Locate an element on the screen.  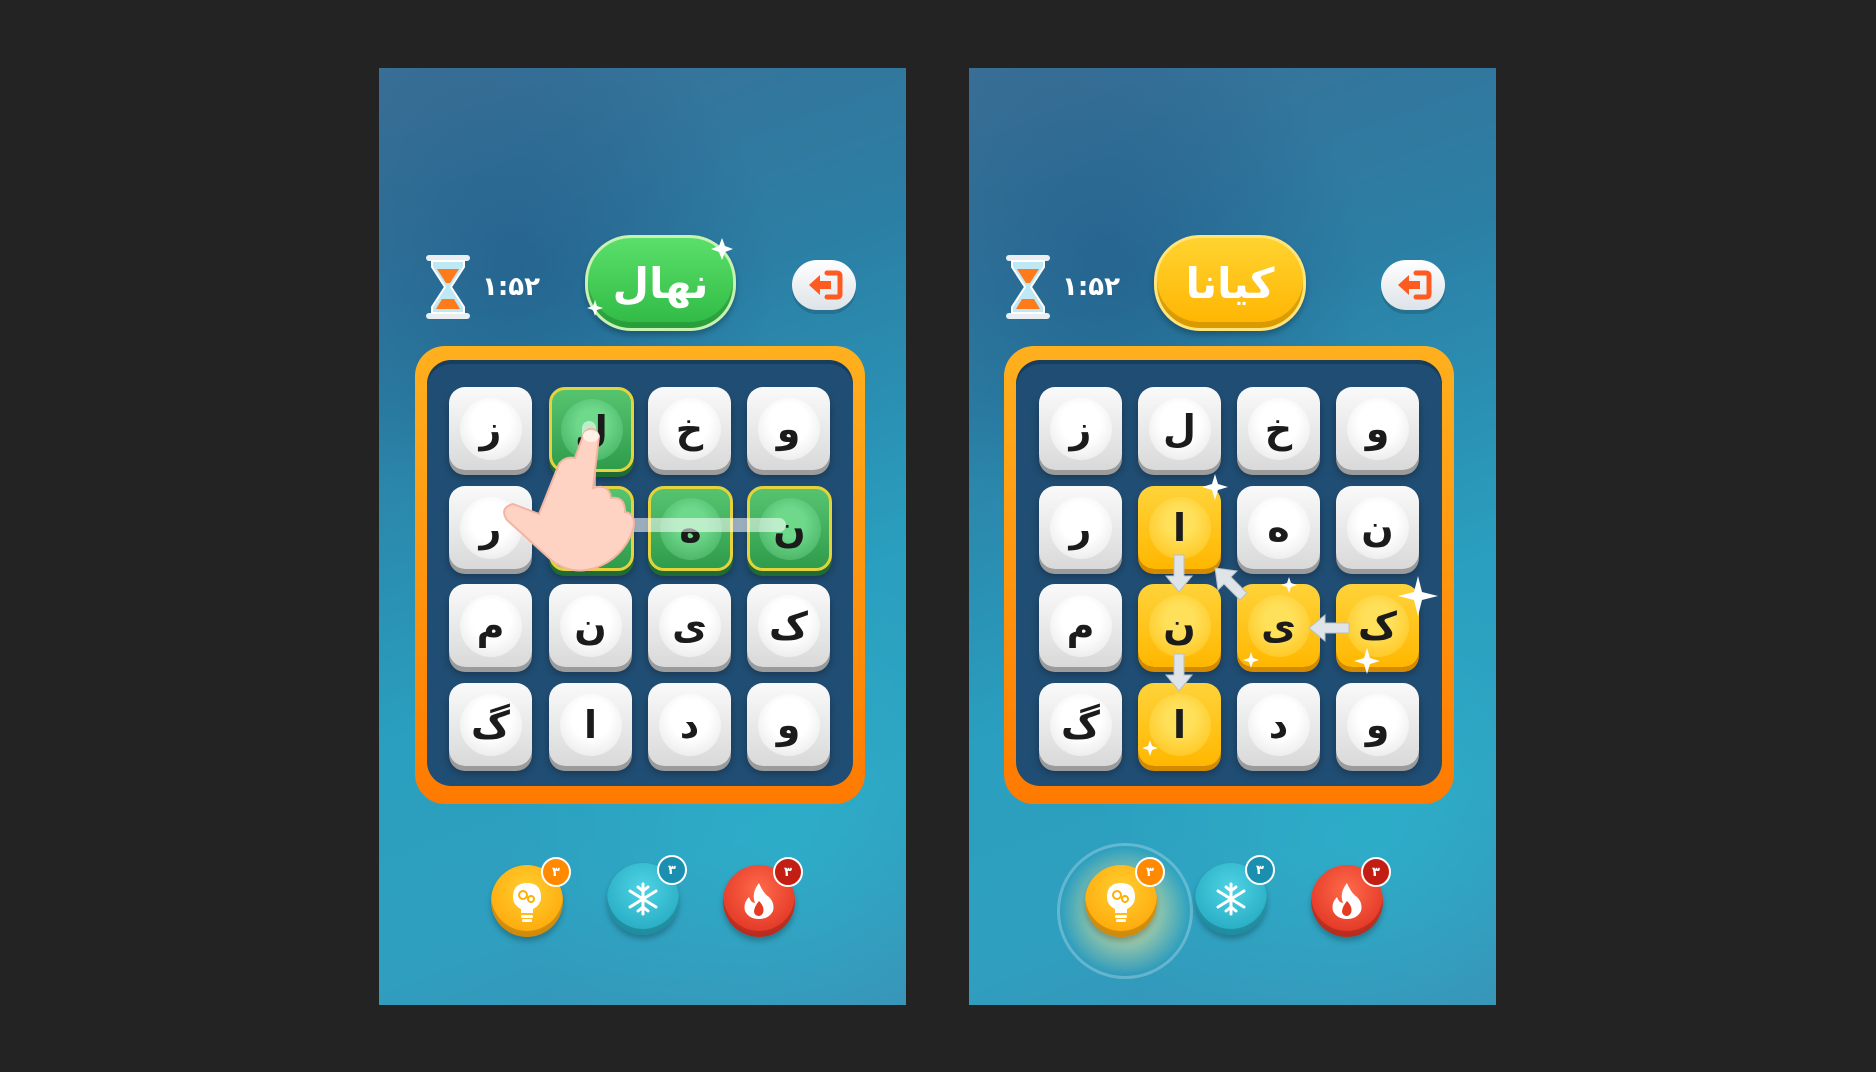
player-name: کیانا is located at coordinates (1230, 283).